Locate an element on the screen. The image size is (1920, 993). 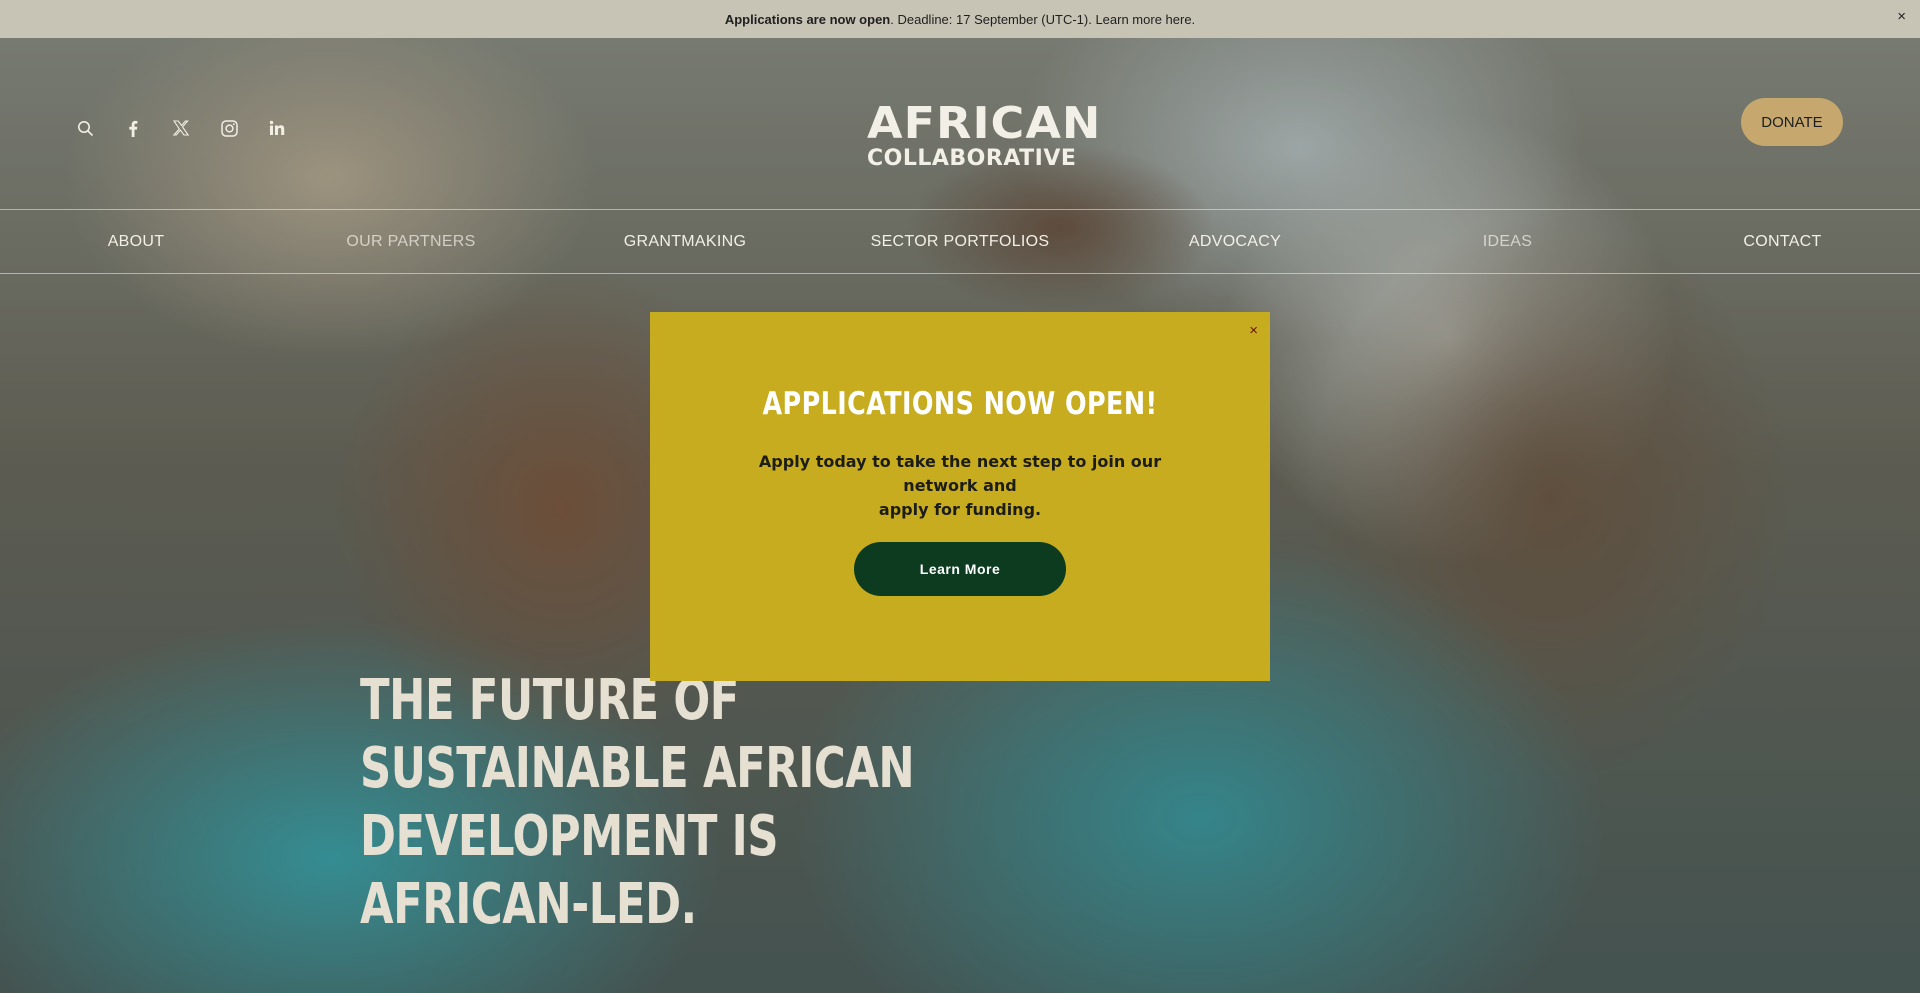
nav-item-about: ABOUT is located at coordinates (136, 241).